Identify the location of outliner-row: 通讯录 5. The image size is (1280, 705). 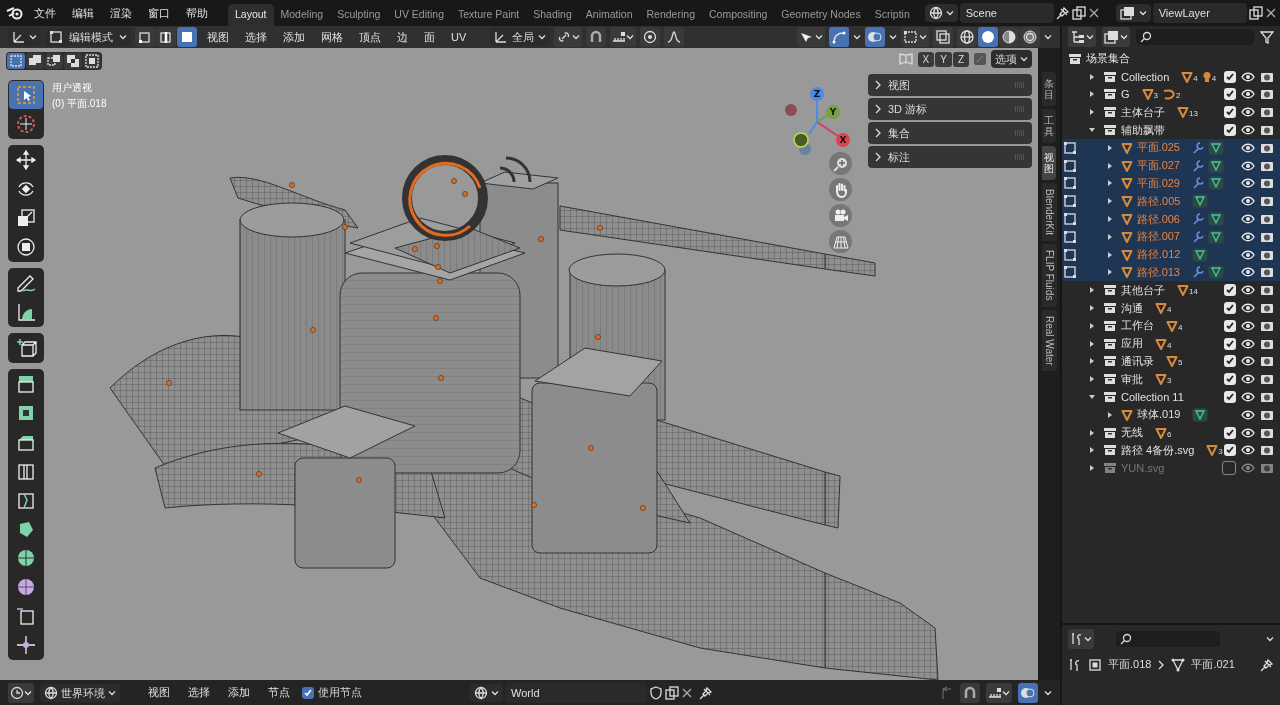
(1171, 361).